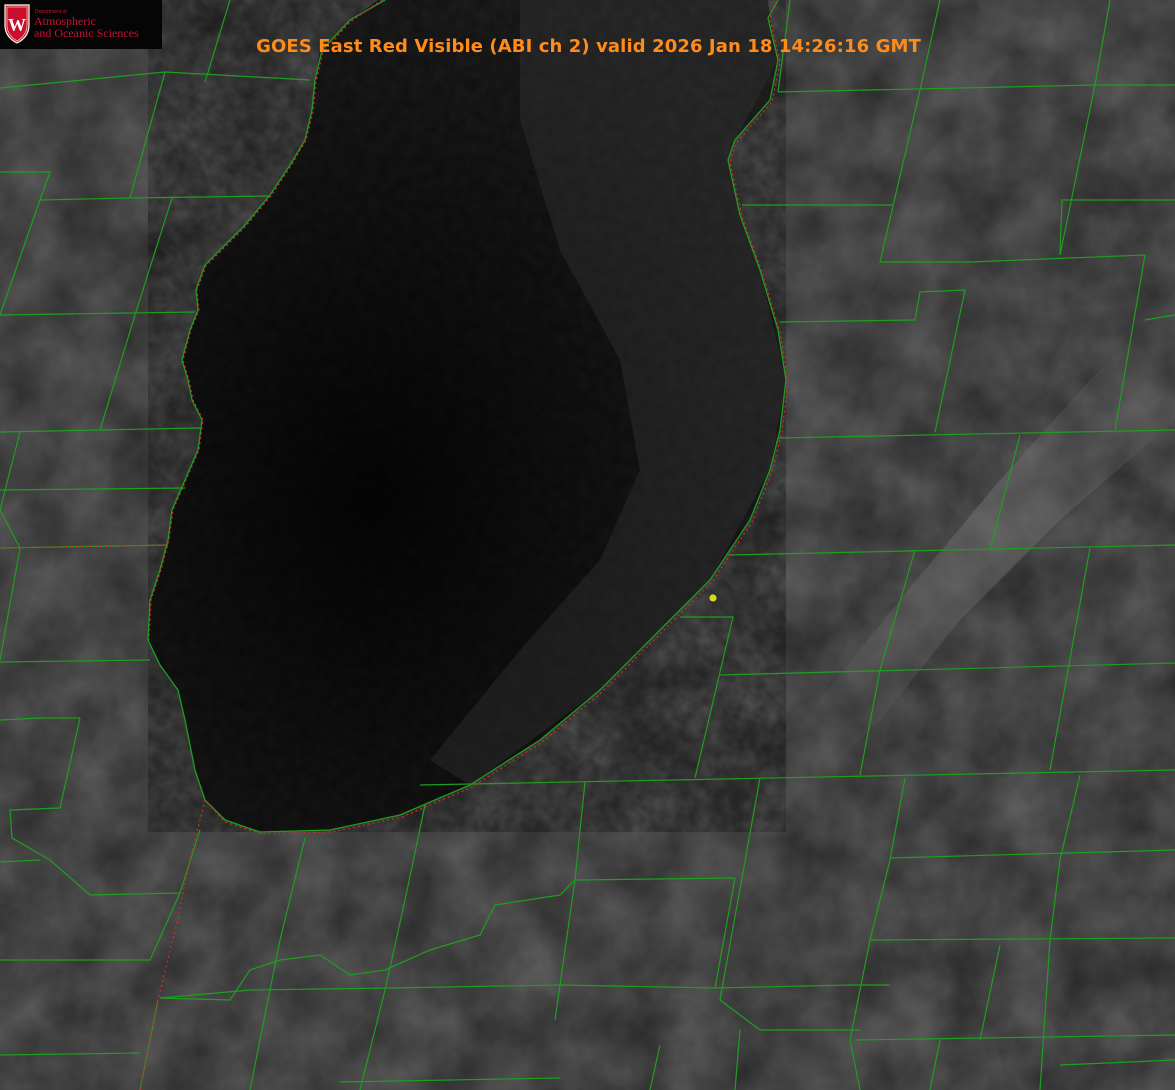 The width and height of the screenshot is (1175, 1090). I want to click on crest-letter: W, so click(17, 25).